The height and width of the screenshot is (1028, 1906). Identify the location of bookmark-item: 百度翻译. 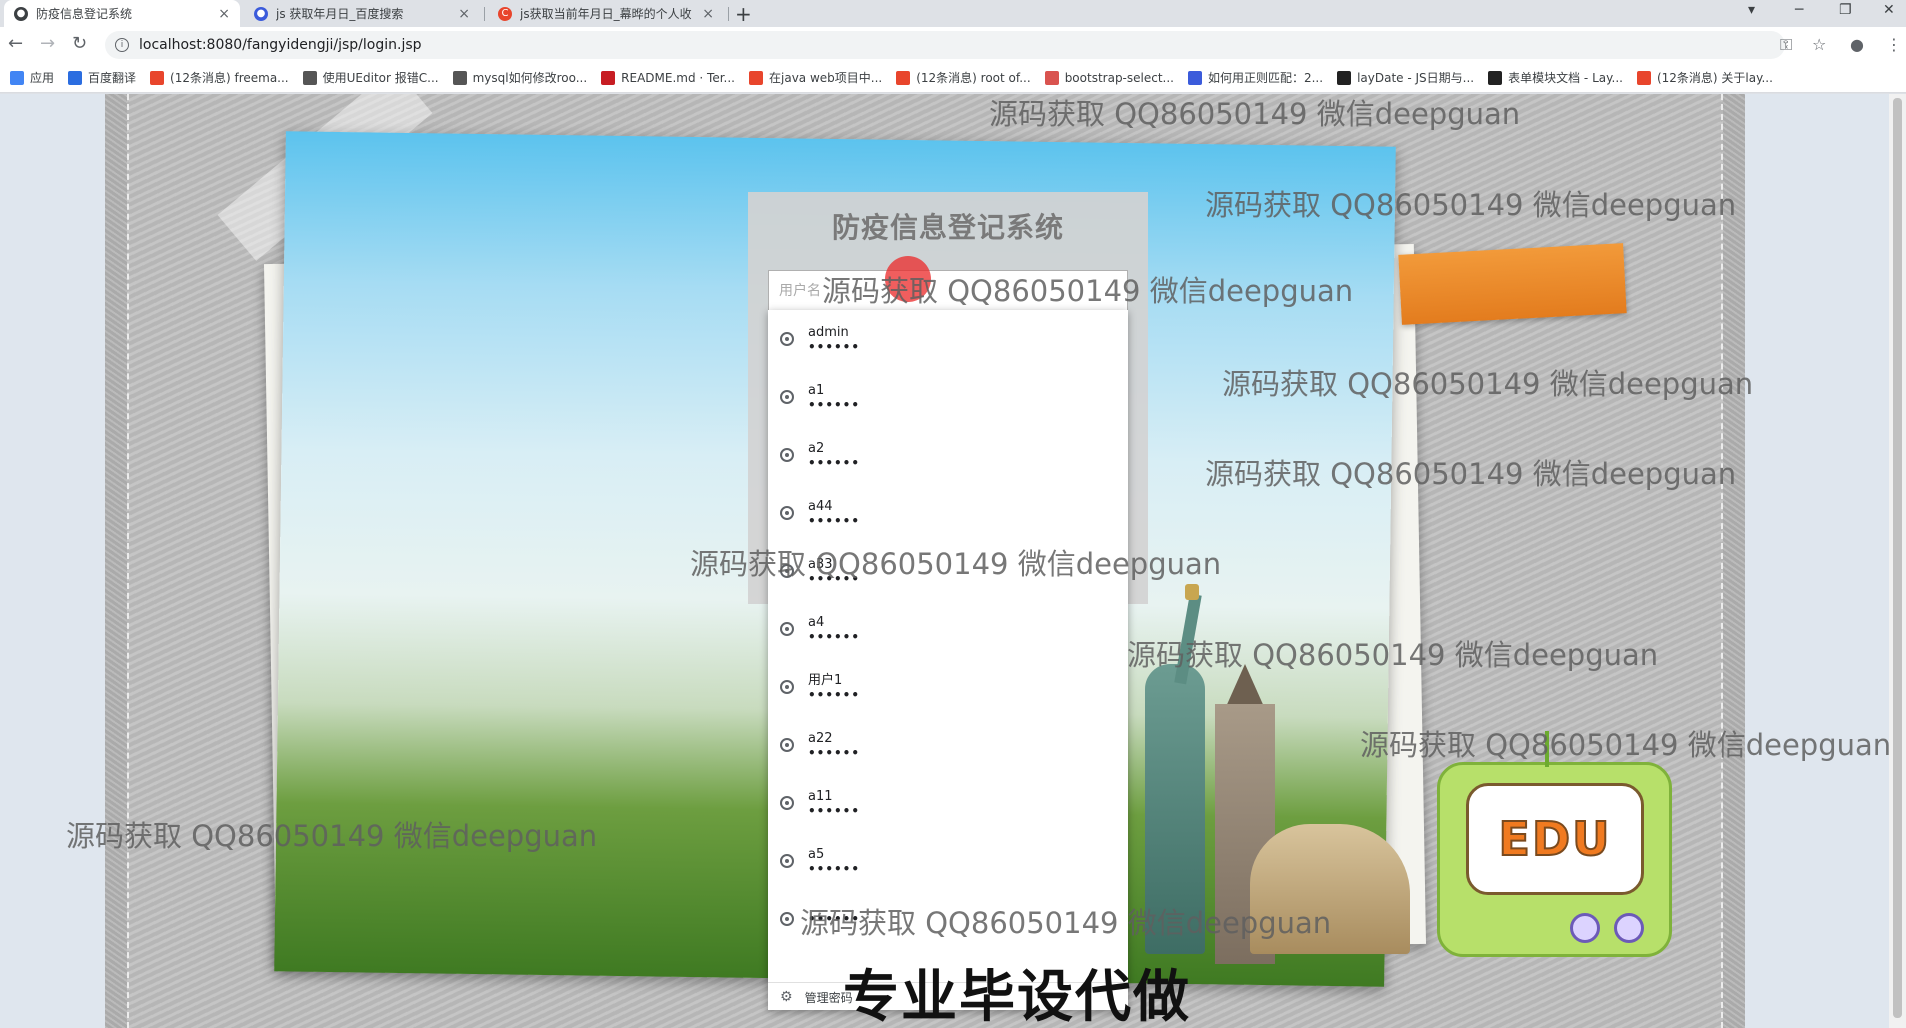
(102, 77).